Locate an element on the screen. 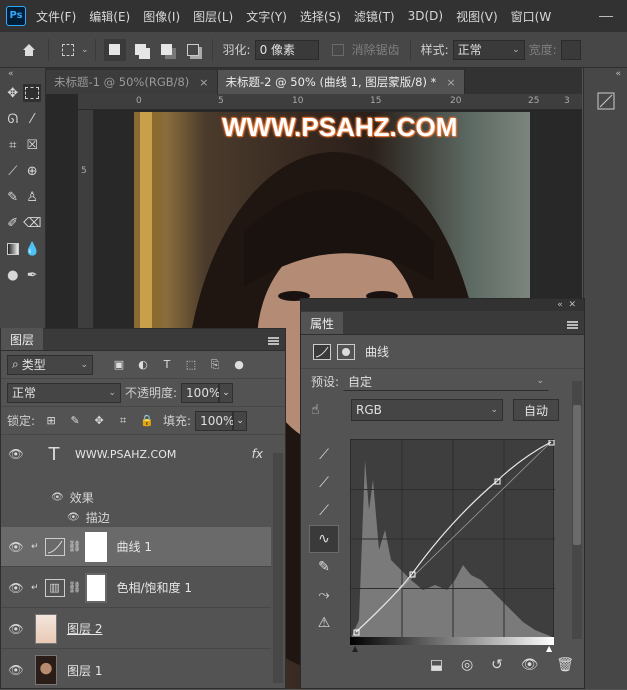 This screenshot has height=690, width=627. move-tool-icon: ✥ is located at coordinates (13, 93).